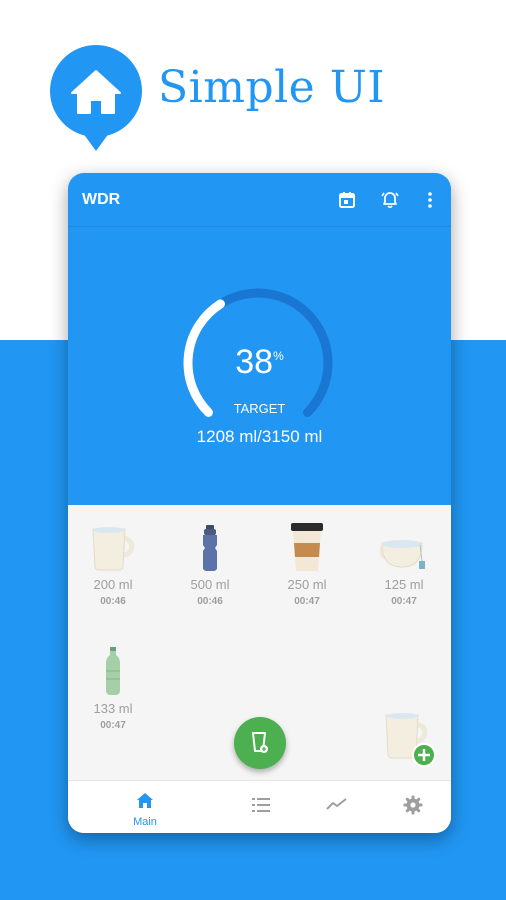 Image resolution: width=506 pixels, height=900 pixels. Describe the element at coordinates (413, 805) in the screenshot. I see `settings-icon` at that location.